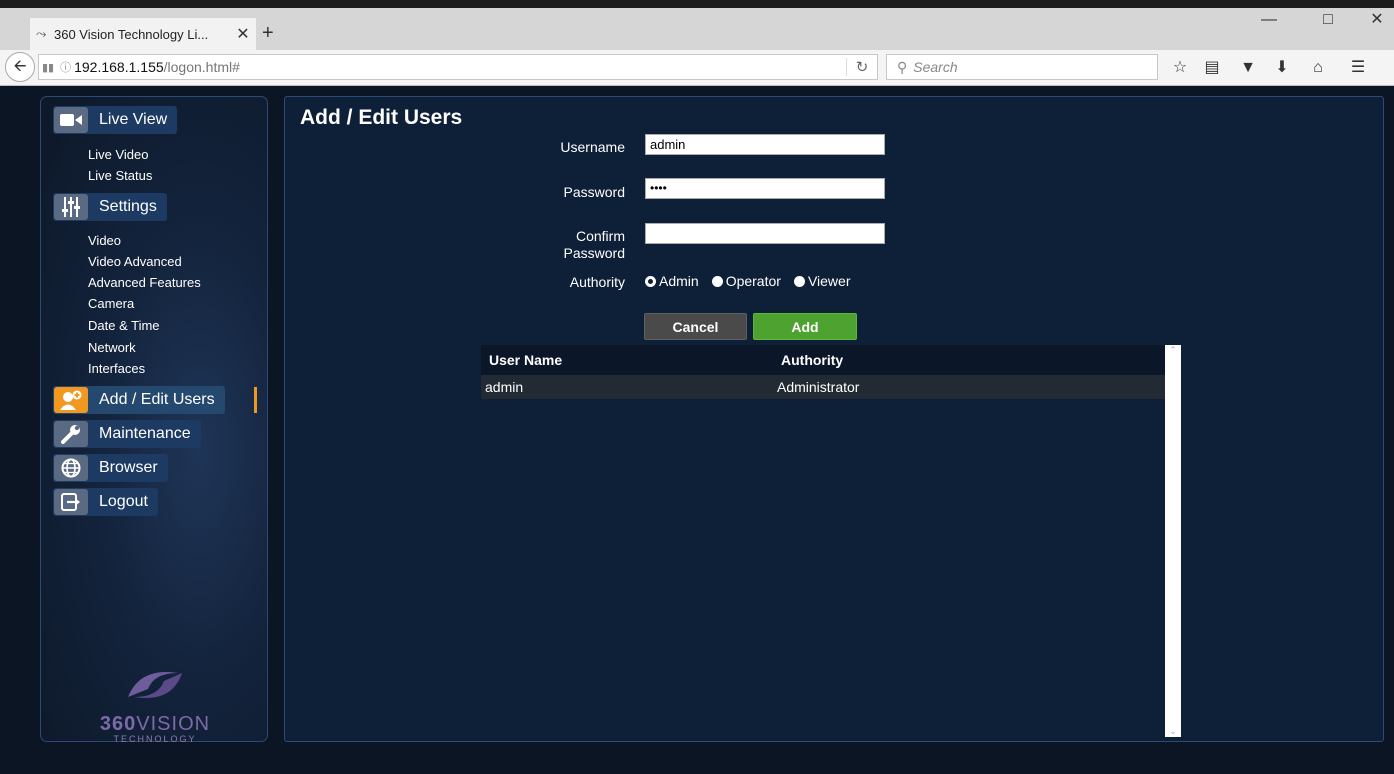  What do you see at coordinates (805, 326) in the screenshot?
I see `add-button: Add` at bounding box center [805, 326].